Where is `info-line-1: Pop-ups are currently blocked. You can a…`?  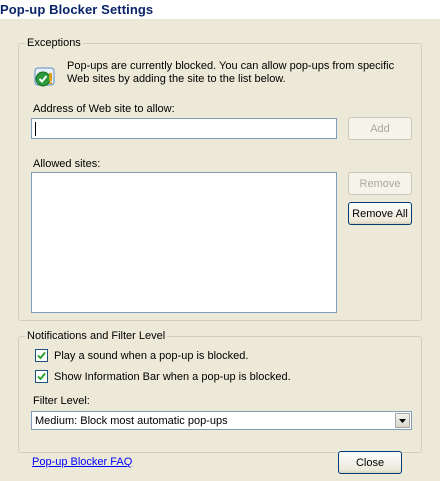 info-line-1: Pop-ups are currently blocked. You can a… is located at coordinates (231, 66).